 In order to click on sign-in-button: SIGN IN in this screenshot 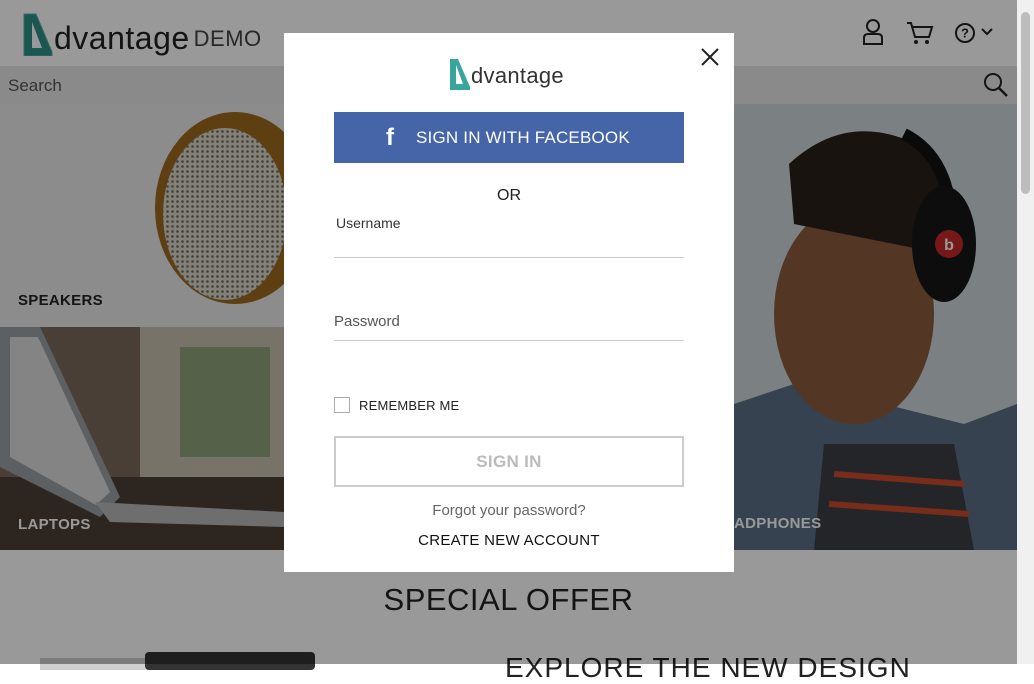, I will do `click(509, 461)`.